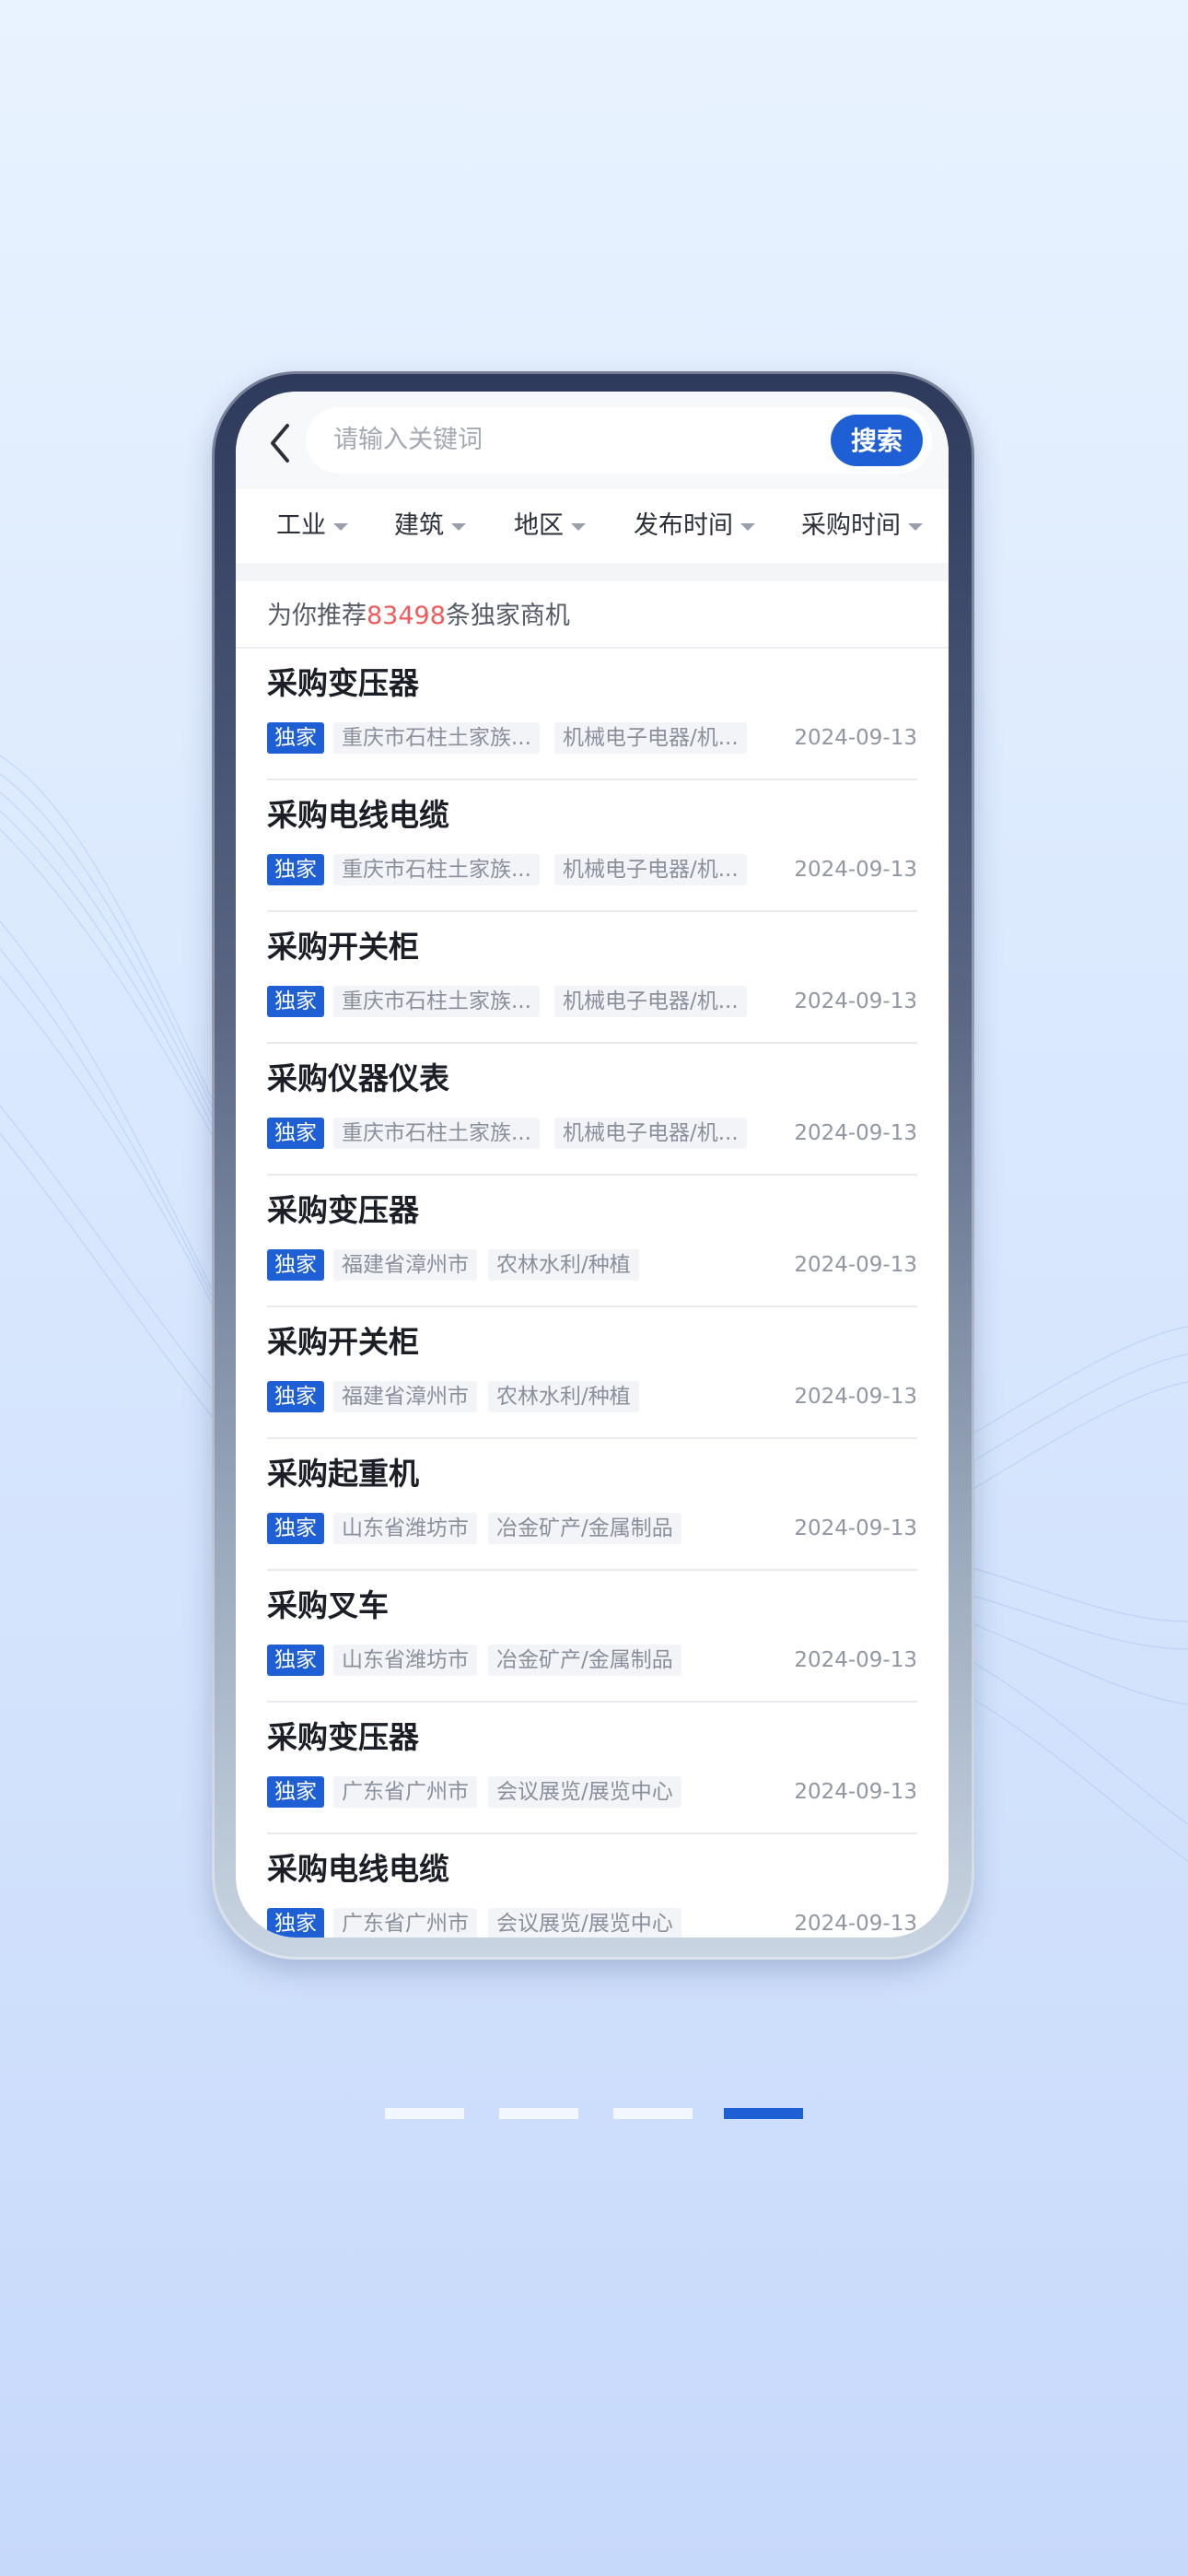 The width and height of the screenshot is (1188, 2576). I want to click on filter-label: 工业, so click(301, 525).